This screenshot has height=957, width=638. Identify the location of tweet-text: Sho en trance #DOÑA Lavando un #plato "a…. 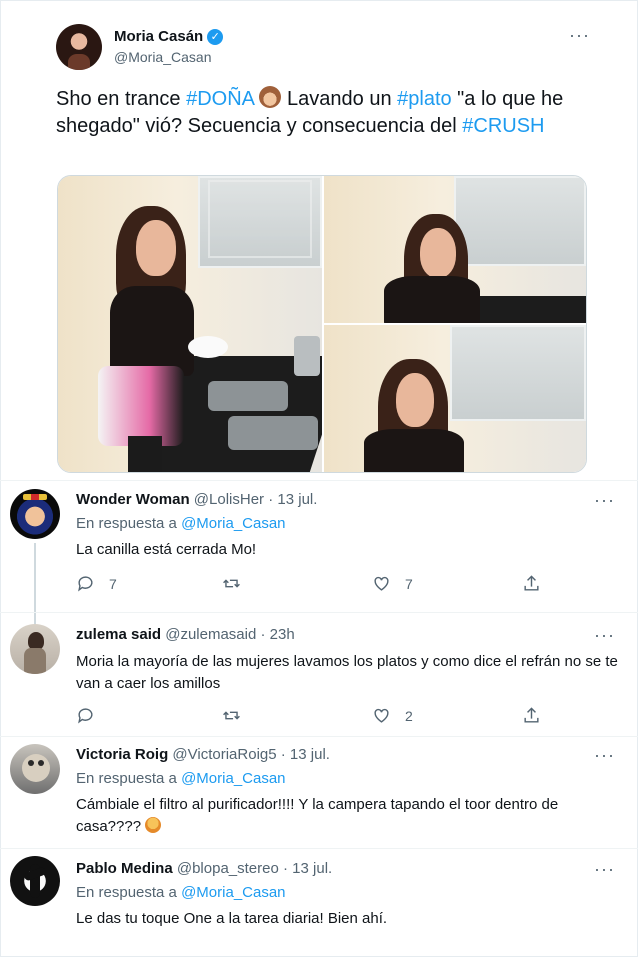
(326, 113).